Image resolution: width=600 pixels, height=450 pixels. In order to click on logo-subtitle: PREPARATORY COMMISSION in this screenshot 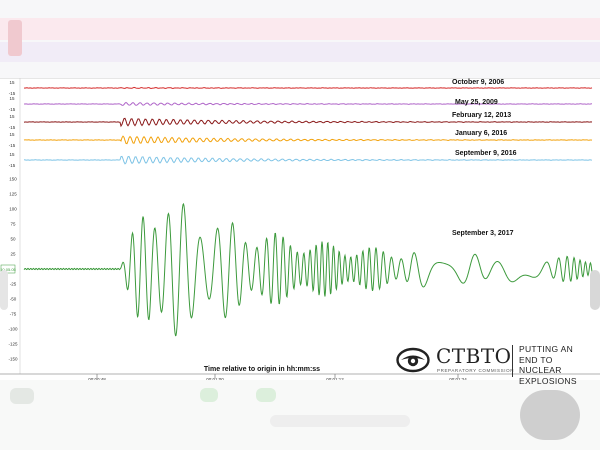, I will do `click(476, 370)`.